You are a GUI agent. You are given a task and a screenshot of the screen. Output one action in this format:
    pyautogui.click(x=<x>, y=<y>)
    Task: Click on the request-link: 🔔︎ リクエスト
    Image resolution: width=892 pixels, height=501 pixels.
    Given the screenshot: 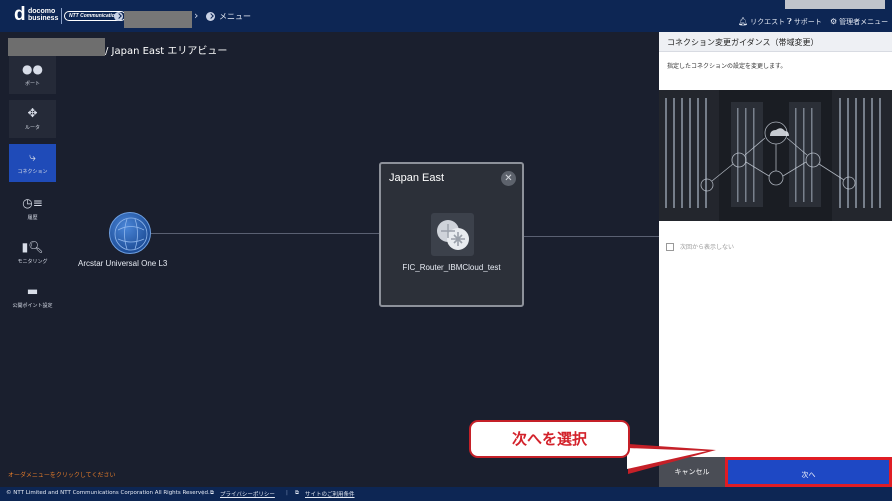 What is the action you would take?
    pyautogui.click(x=761, y=22)
    